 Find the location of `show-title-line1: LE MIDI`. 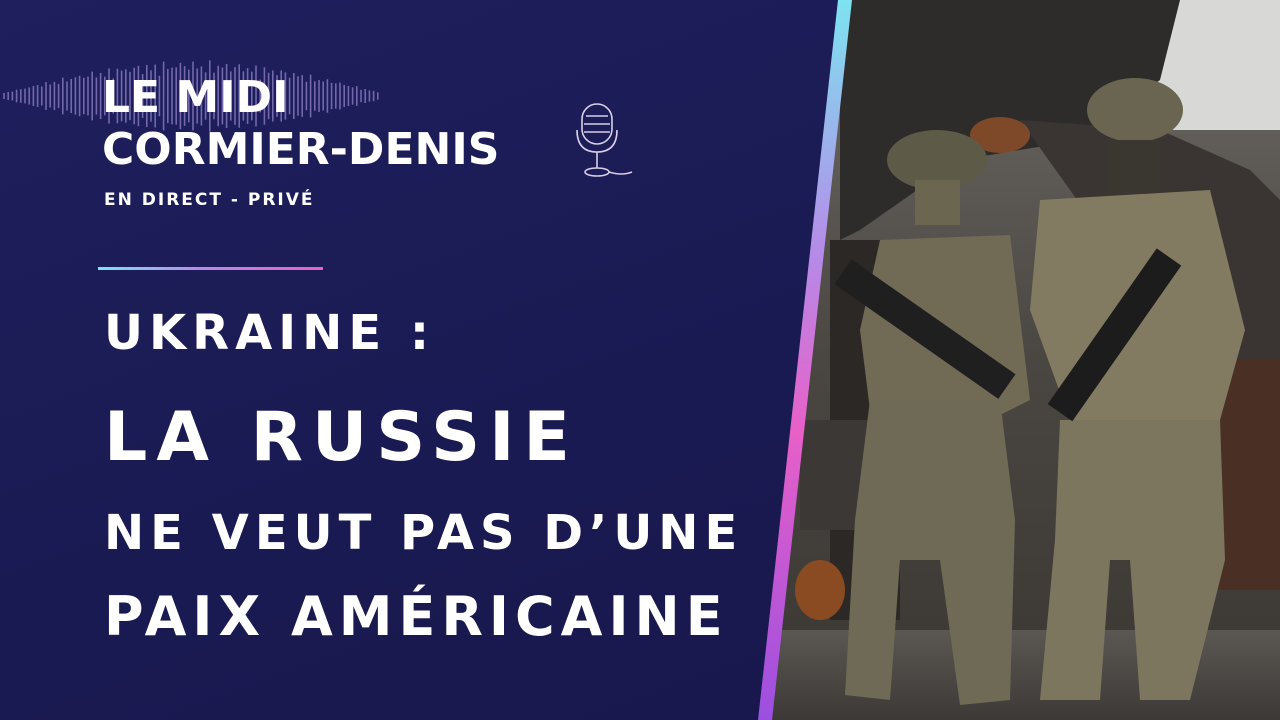

show-title-line1: LE MIDI is located at coordinates (195, 97).